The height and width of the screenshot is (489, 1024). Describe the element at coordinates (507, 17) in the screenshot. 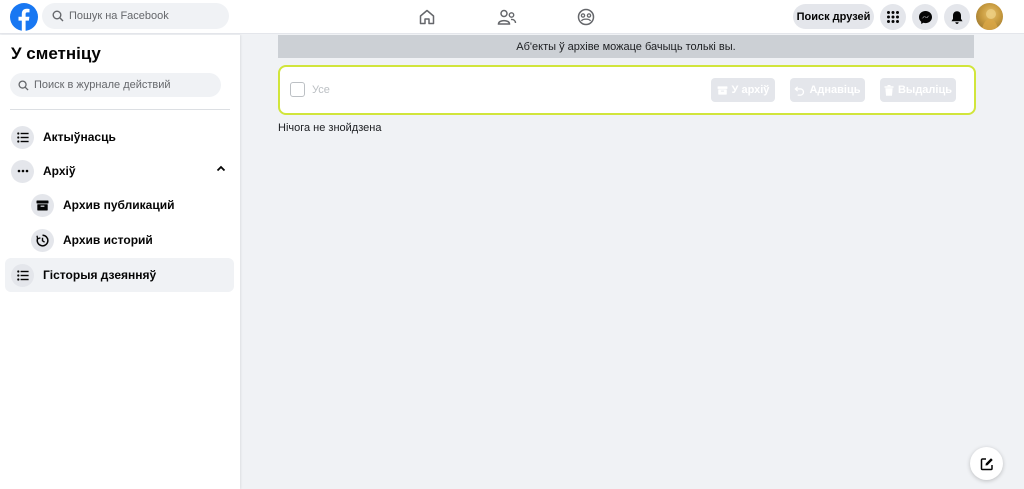

I see `friends-icon` at that location.